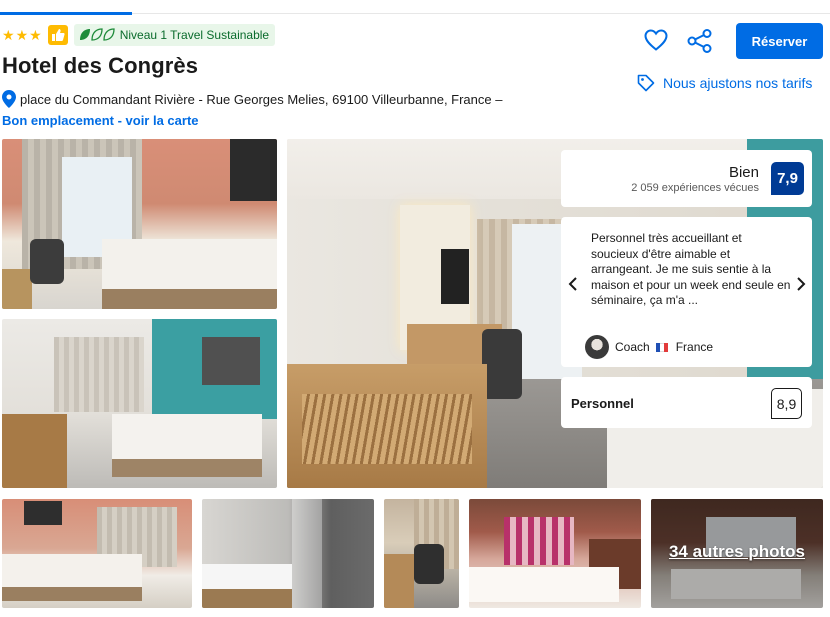  I want to click on hotel-badges: ★ ★ ★ Niveau 1 Travel Sustainable, so click(139, 35).